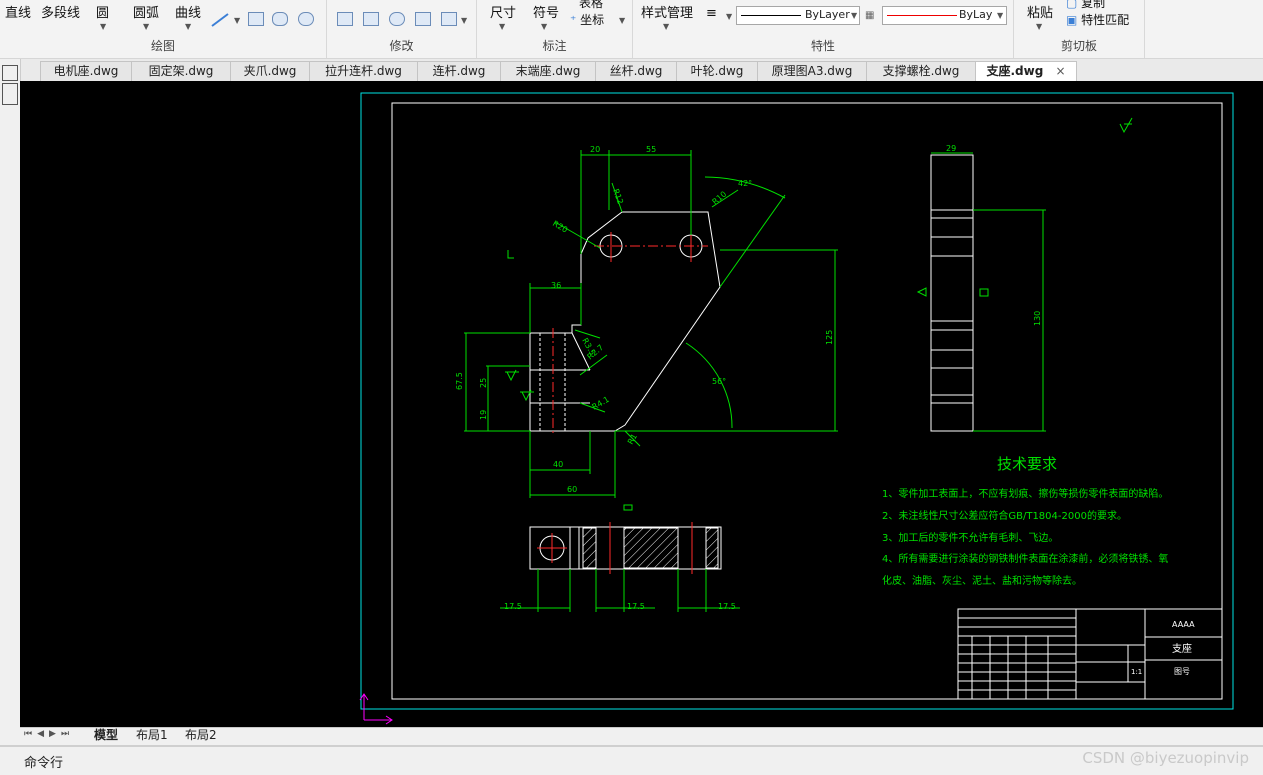 Image resolution: width=1263 pixels, height=775 pixels. Describe the element at coordinates (103, 26) in the screenshot. I see `circle-dropdown-icon: ▼` at that location.